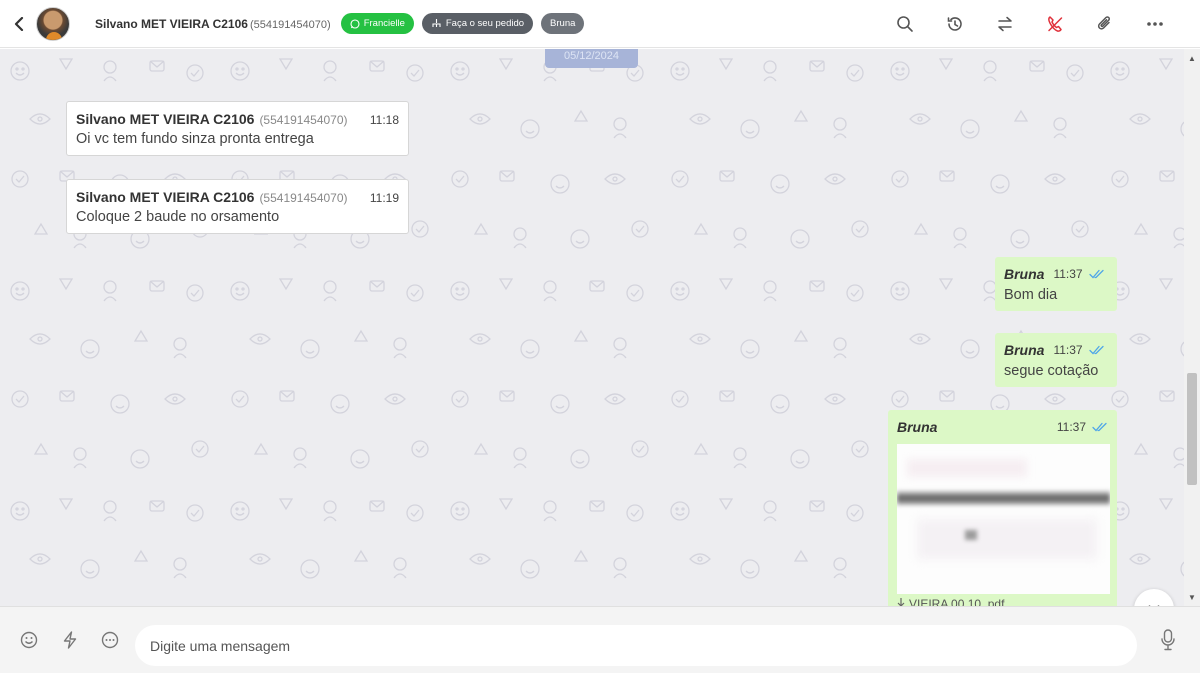 Image resolution: width=1200 pixels, height=673 pixels. I want to click on header-actions, so click(1030, 24).